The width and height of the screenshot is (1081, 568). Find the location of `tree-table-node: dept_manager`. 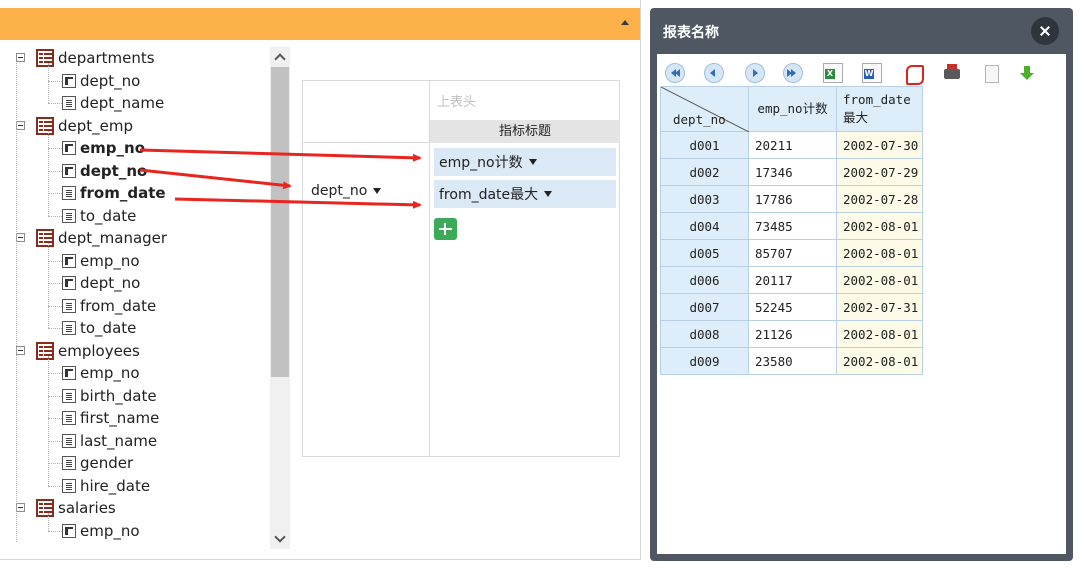

tree-table-node: dept_manager is located at coordinates (92, 238).